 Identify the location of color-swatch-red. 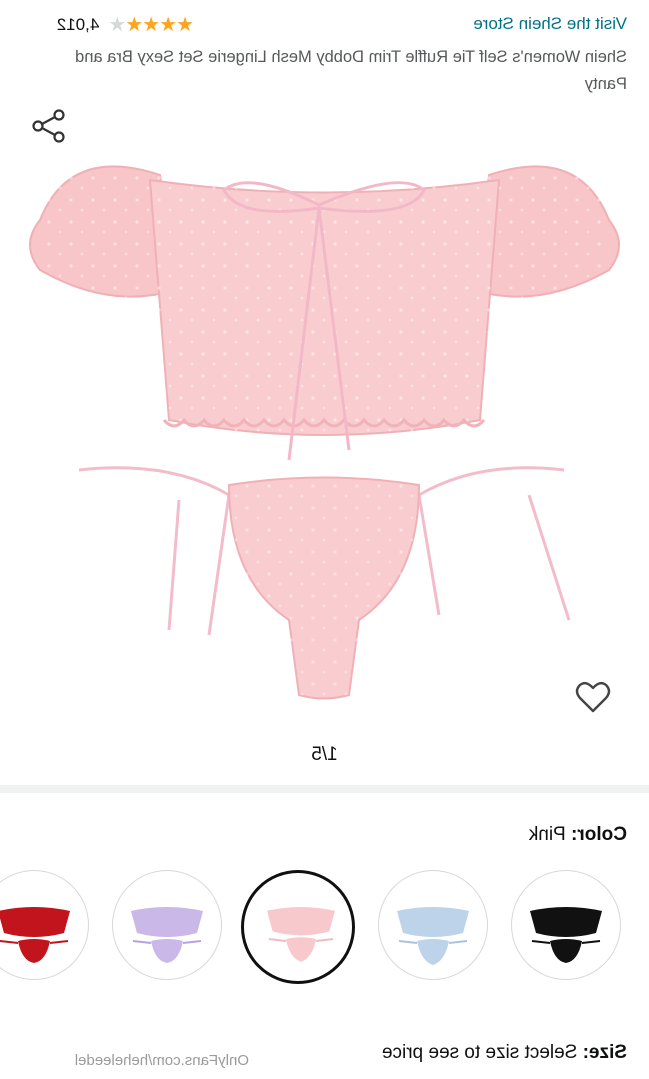
(44, 925).